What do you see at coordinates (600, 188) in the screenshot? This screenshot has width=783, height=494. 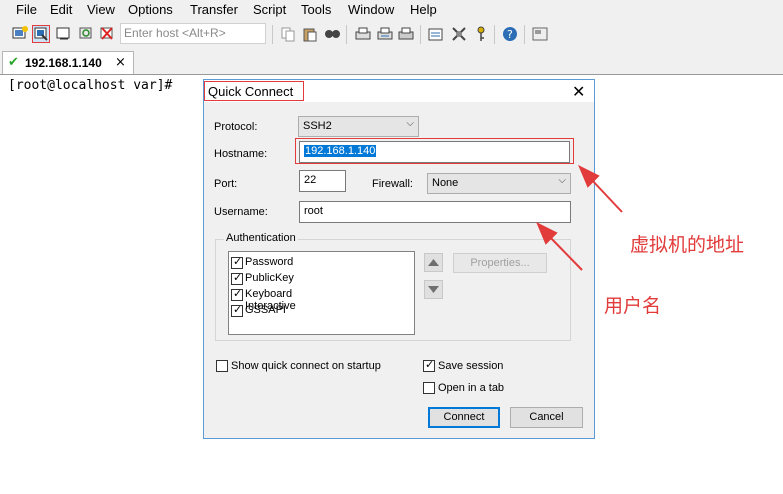 I see `arrow-to-hostname` at bounding box center [600, 188].